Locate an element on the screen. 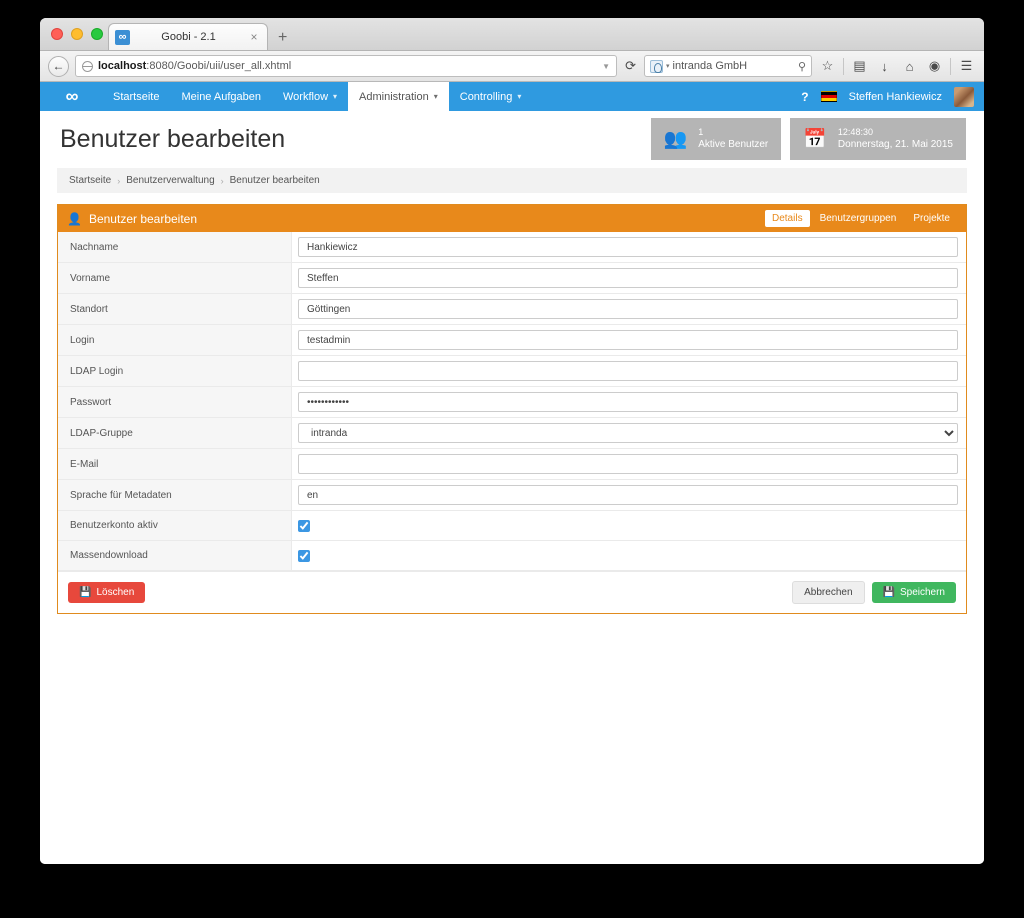 The height and width of the screenshot is (918, 1024). minimize-window-button is located at coordinates (77, 34).